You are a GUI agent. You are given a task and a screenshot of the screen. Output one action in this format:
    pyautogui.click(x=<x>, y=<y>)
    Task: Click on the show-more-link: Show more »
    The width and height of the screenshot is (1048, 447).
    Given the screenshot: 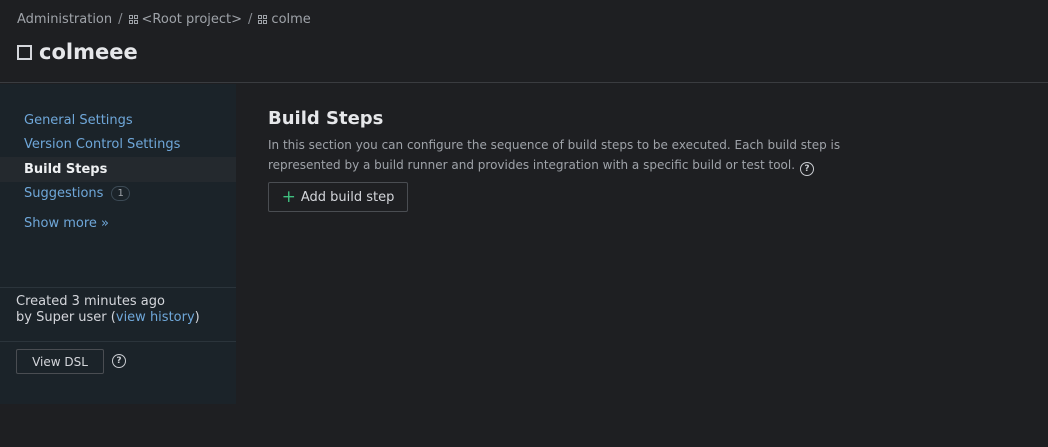 What is the action you would take?
    pyautogui.click(x=66, y=223)
    